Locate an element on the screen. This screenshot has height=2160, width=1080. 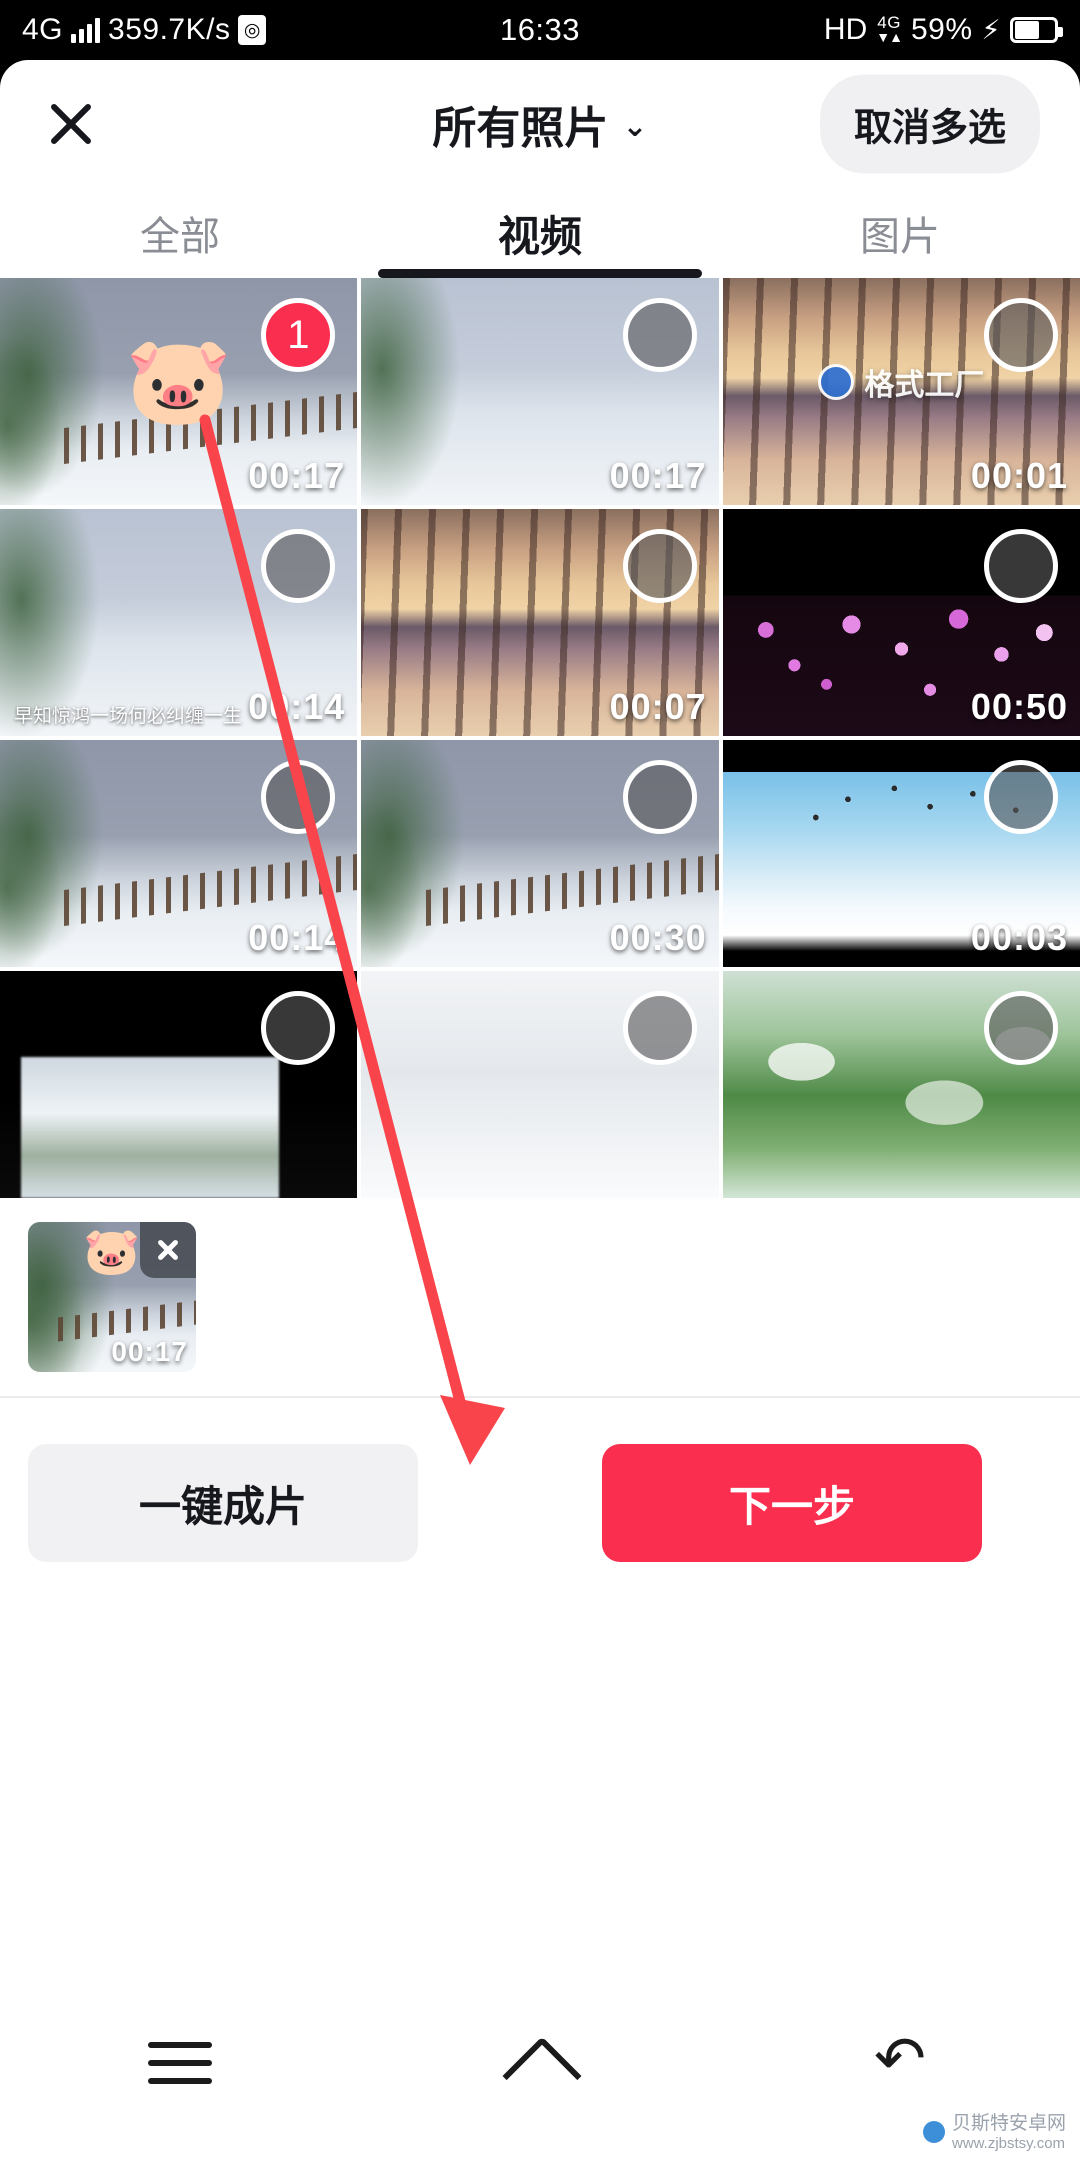
status-bar: 4G 359.7K/s ◎ 16:33 HD 4G ▼▲ 59% ⚡ is located at coordinates (540, 30).